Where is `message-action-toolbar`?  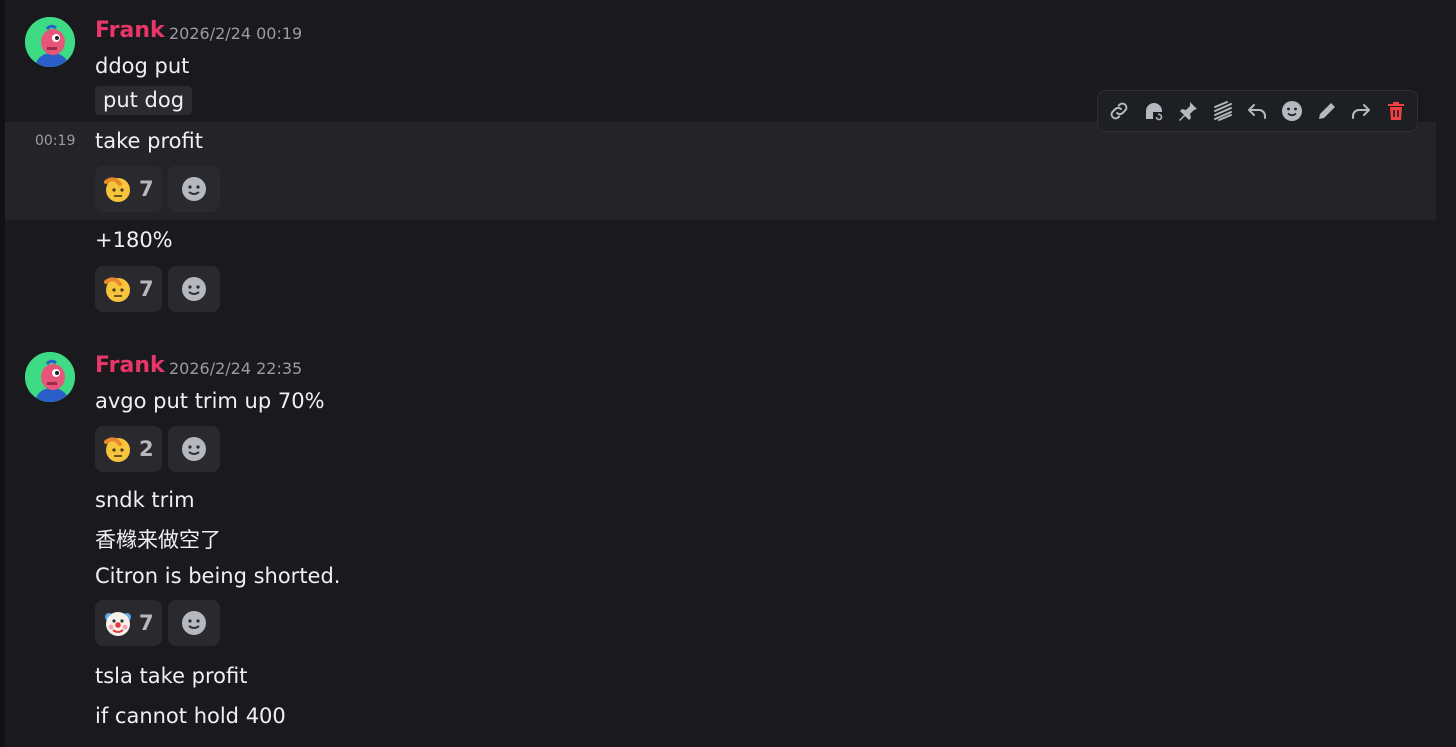
message-action-toolbar is located at coordinates (1257, 111).